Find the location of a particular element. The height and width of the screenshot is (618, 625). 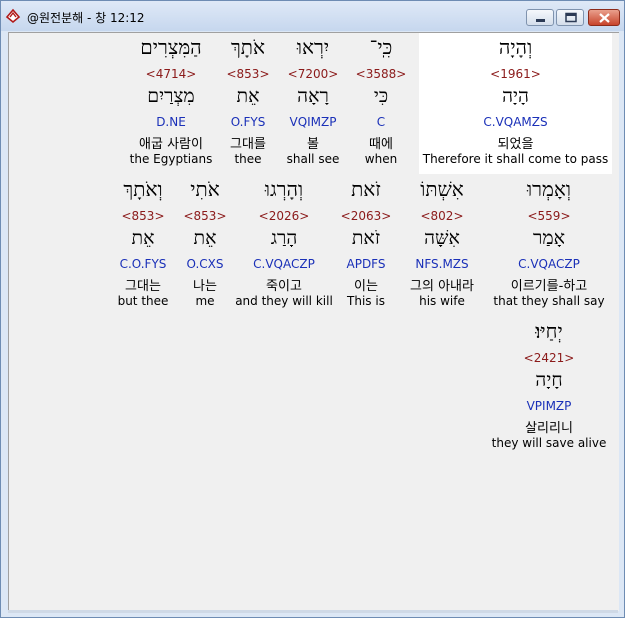

morphology-code: APDFS is located at coordinates (366, 264).